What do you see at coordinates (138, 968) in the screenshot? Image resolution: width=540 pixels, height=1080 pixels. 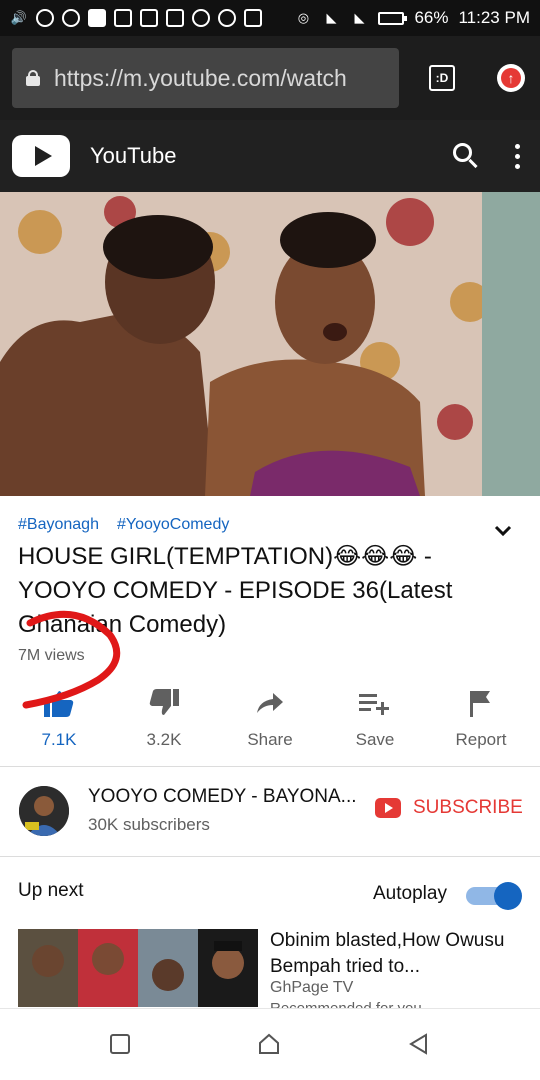 I see `recommended-thumbnail` at bounding box center [138, 968].